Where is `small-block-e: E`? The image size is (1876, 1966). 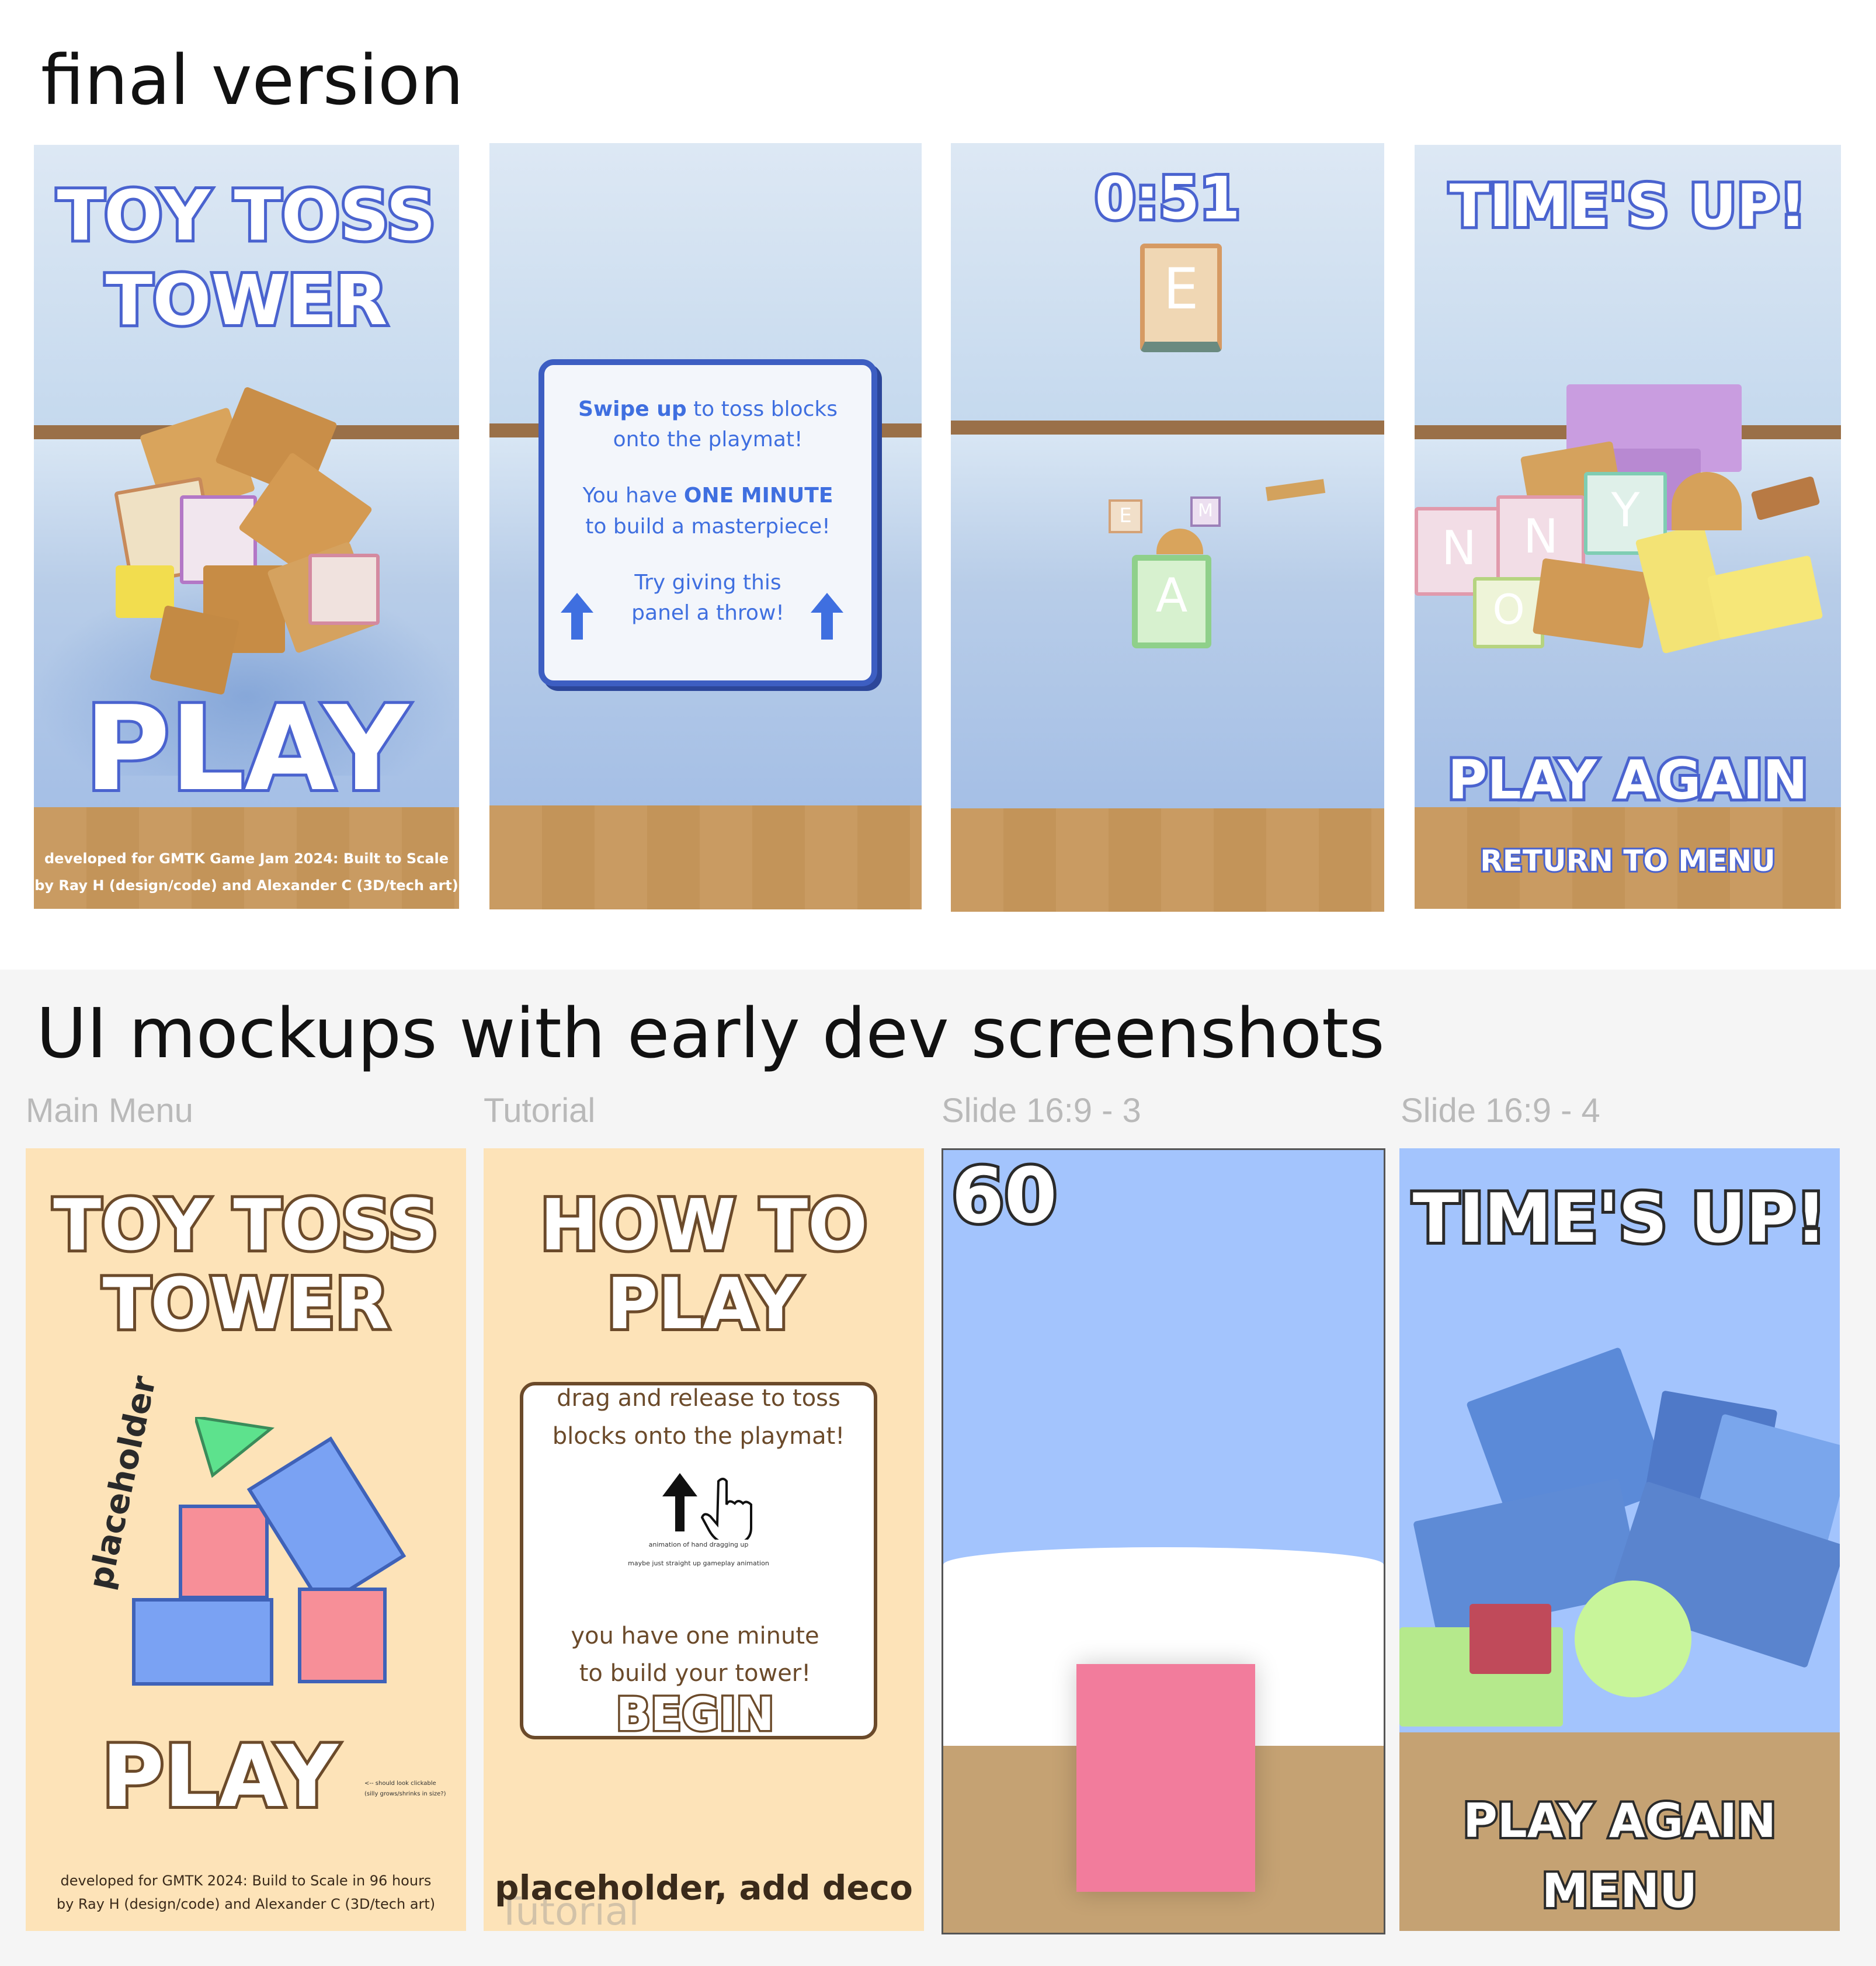 small-block-e: E is located at coordinates (1125, 516).